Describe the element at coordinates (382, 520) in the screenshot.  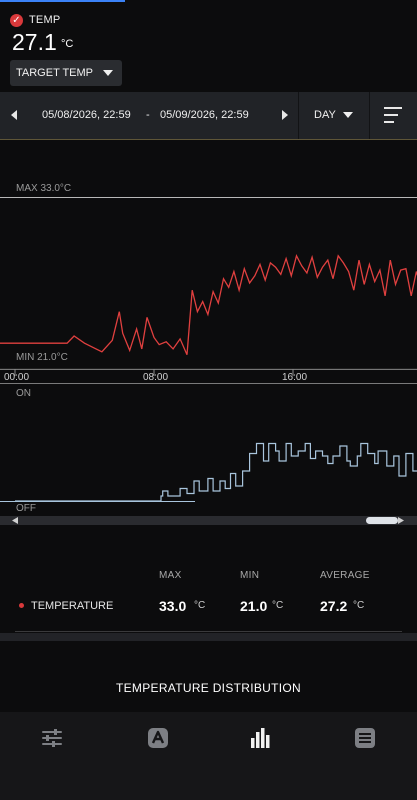
I see `scrollbar-thumb` at that location.